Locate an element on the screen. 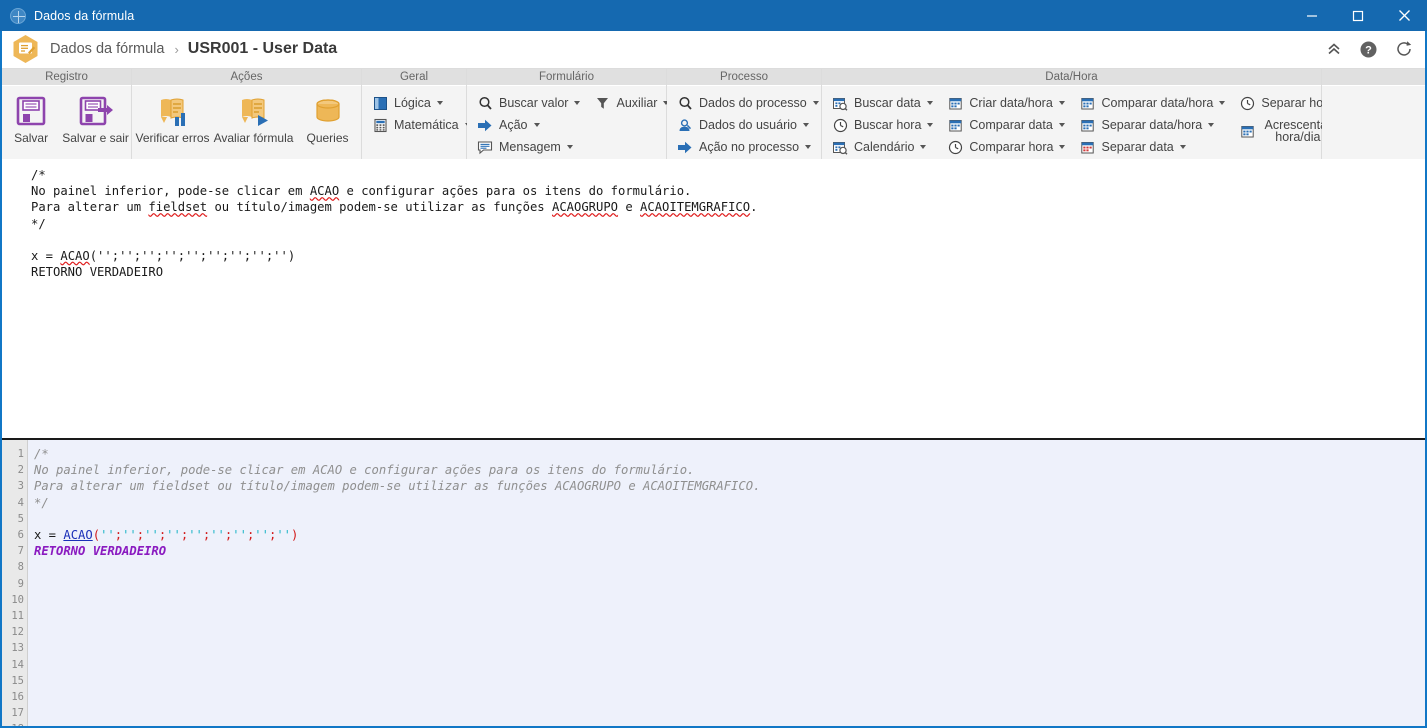 The height and width of the screenshot is (728, 1427). form-edit-hexagon-icon is located at coordinates (25, 49).